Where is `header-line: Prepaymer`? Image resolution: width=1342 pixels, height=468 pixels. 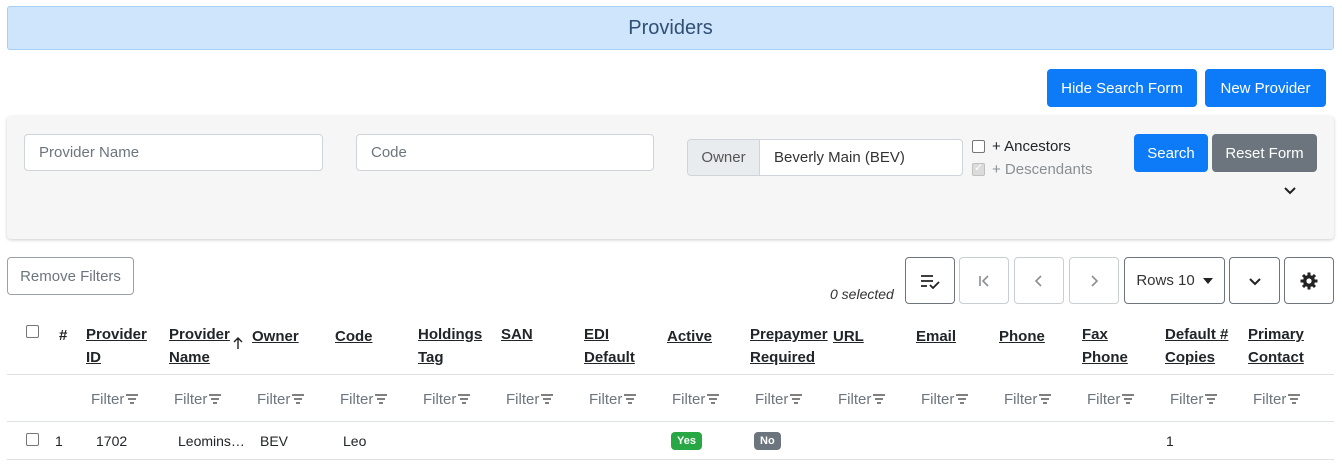 header-line: Prepaymer is located at coordinates (789, 334).